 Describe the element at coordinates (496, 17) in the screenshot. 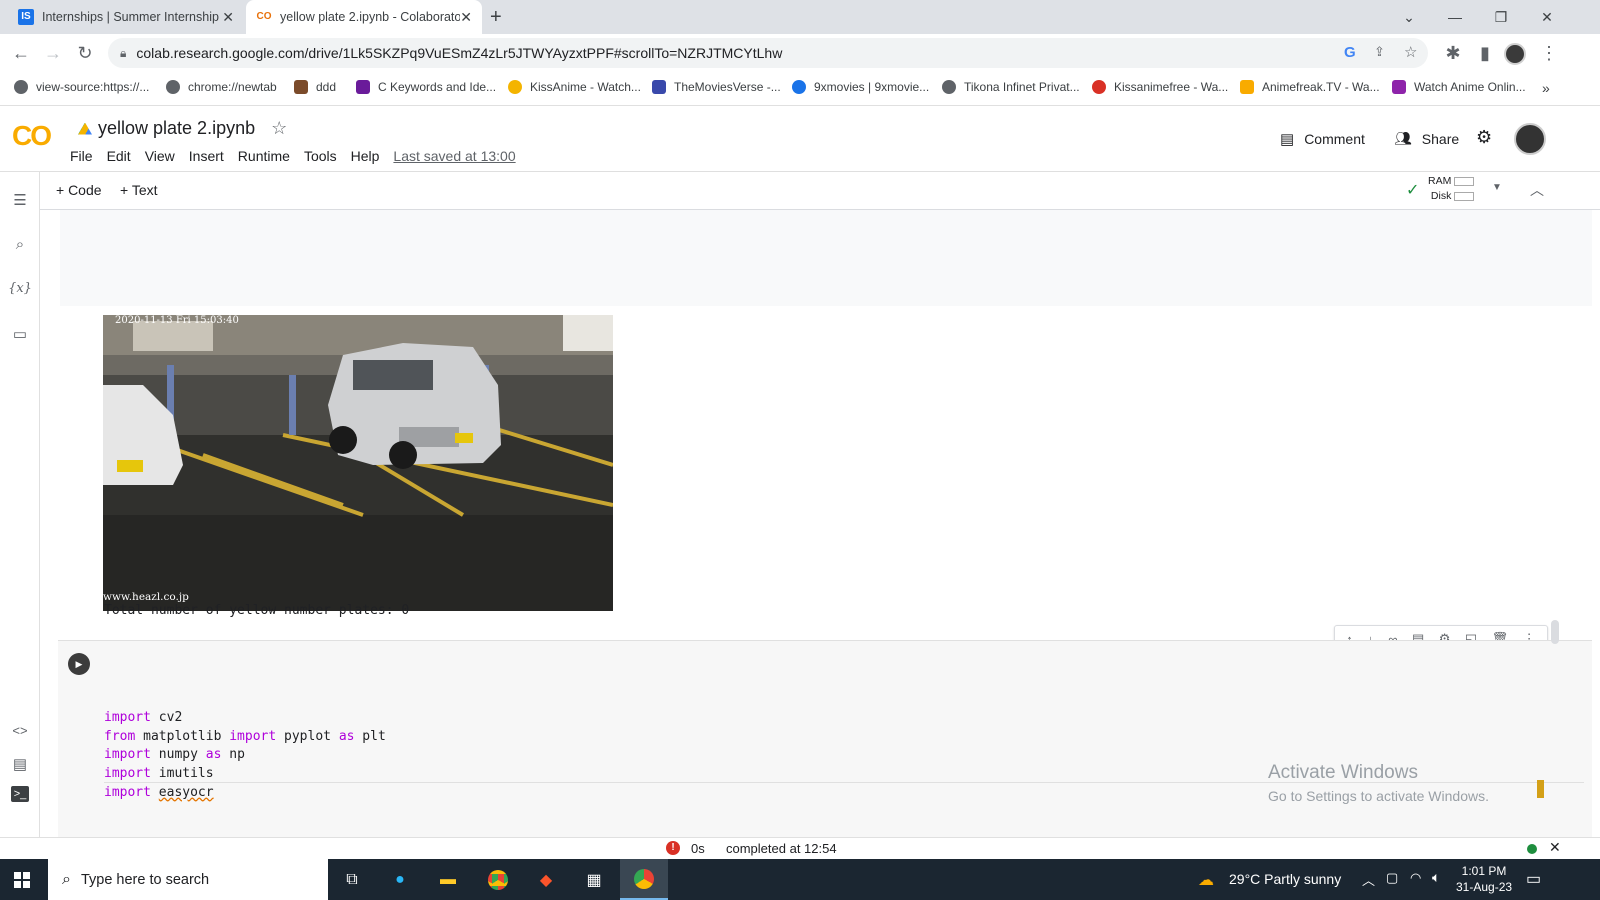

I see `new-tab-button: +` at that location.